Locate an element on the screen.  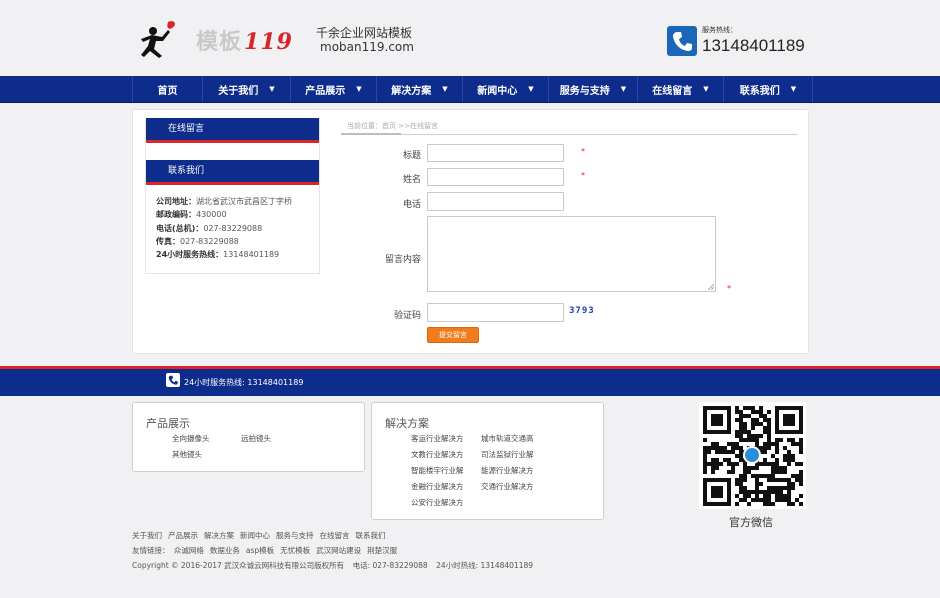
friend-link: 无忧模板 is located at coordinates (295, 550).